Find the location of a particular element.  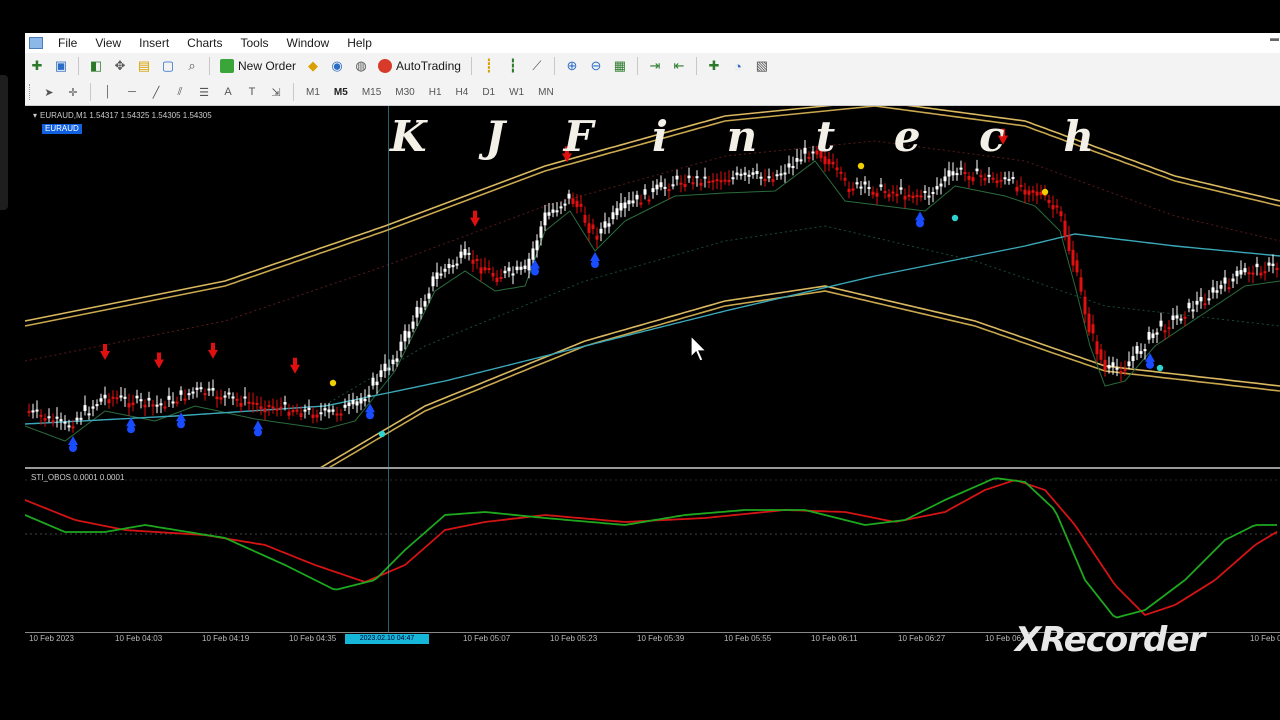

text-label-icon: T is located at coordinates (252, 92).